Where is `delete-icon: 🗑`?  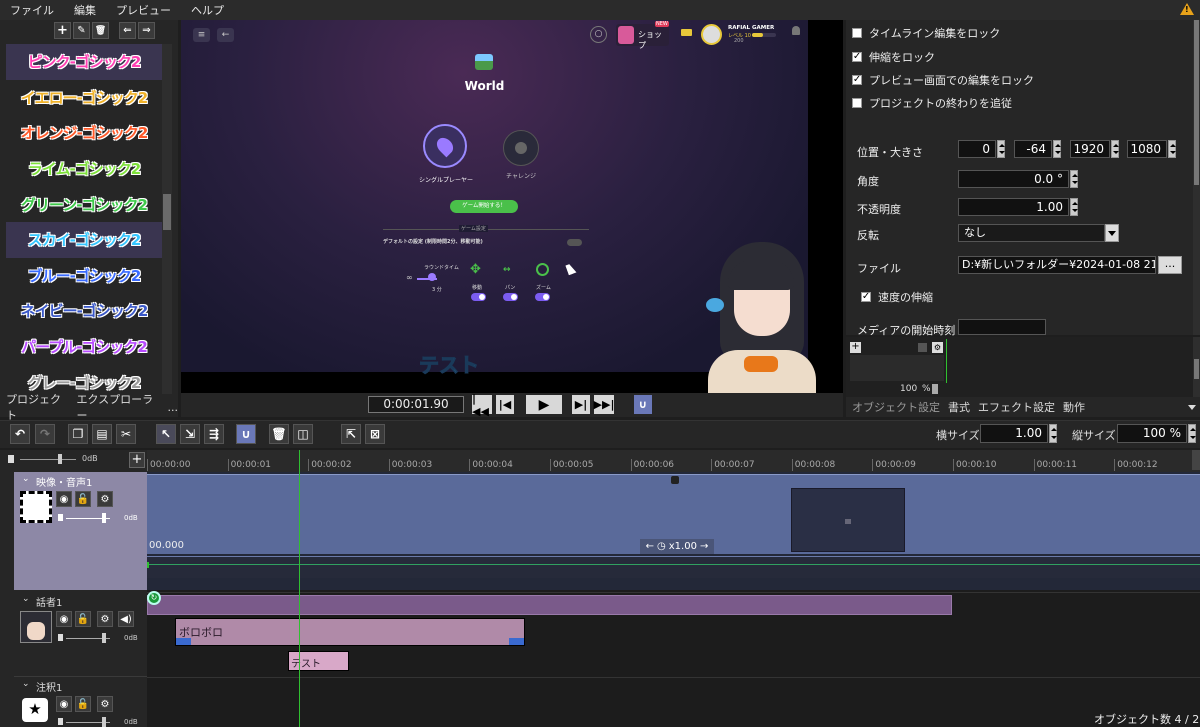 delete-icon: 🗑 is located at coordinates (279, 434).